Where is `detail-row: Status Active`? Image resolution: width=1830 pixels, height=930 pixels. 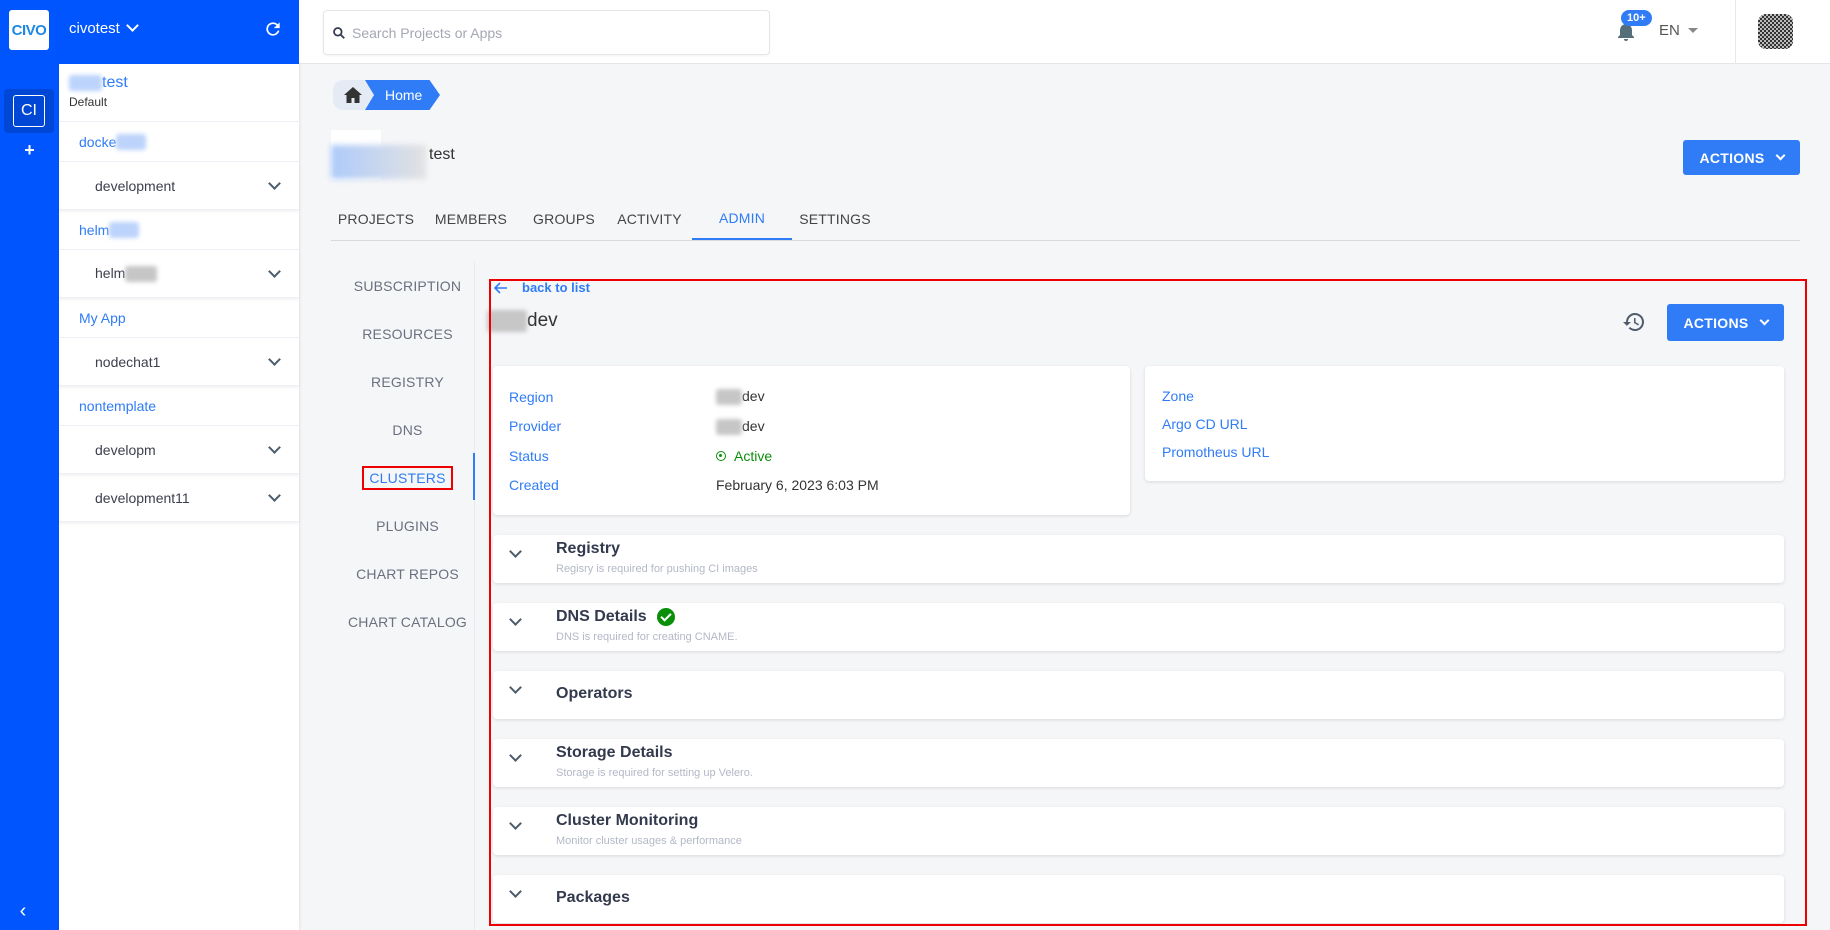
detail-row: Status Active is located at coordinates (811, 456).